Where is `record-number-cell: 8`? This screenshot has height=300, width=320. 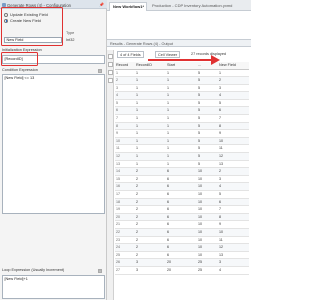
record-number-cell: 8 is located at coordinates (125, 126).